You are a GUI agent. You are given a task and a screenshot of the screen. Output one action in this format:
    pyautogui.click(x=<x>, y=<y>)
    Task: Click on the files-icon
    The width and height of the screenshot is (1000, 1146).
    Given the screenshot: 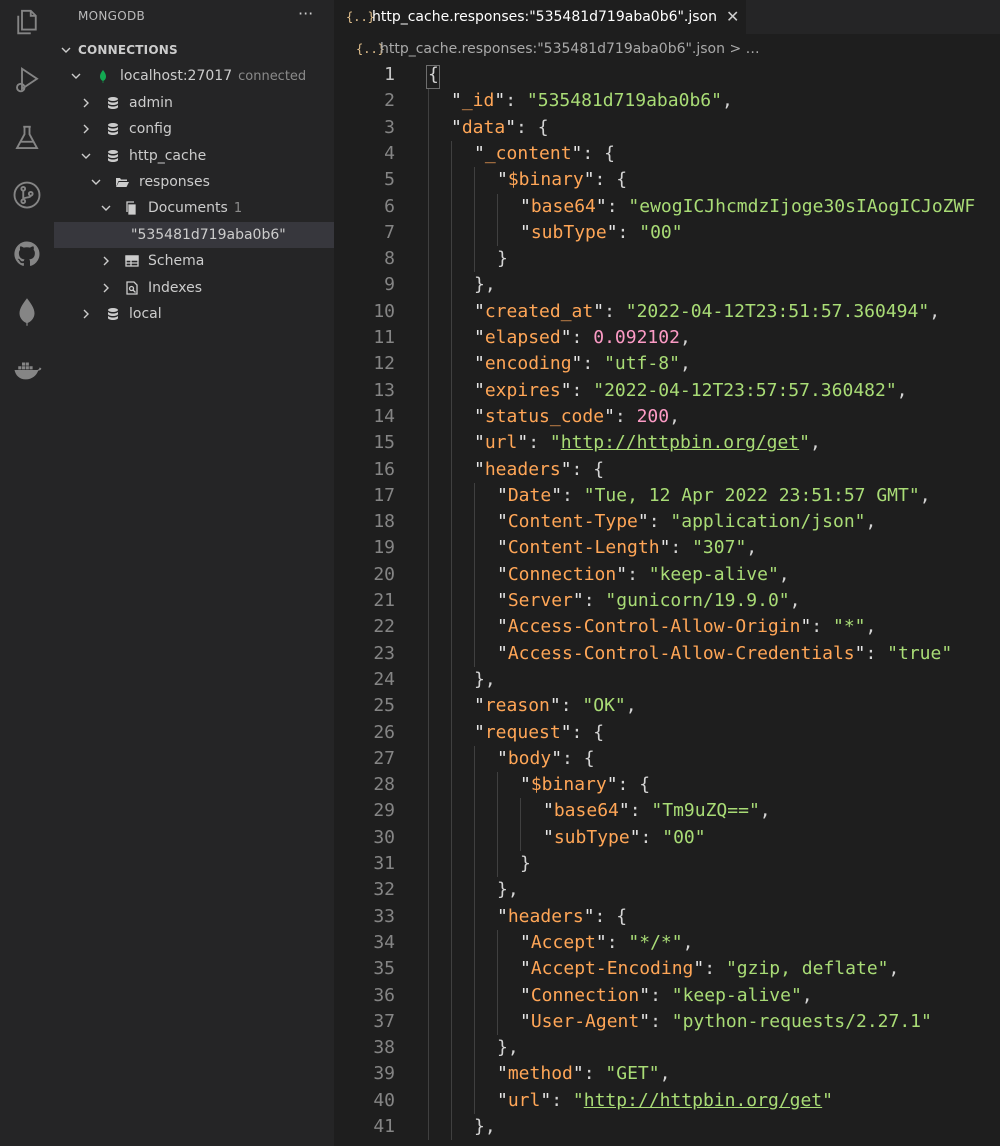 What is the action you would take?
    pyautogui.click(x=27, y=22)
    